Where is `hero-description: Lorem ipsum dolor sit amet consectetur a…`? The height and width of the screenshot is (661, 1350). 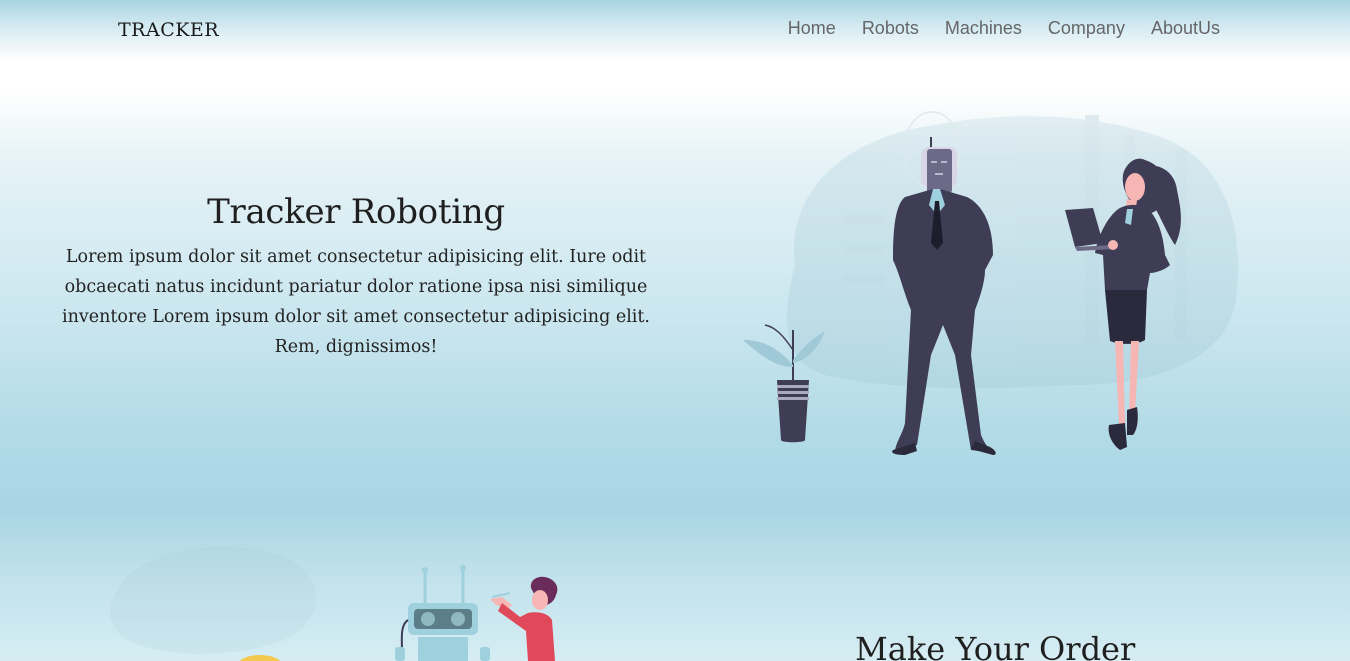
hero-description: Lorem ipsum dolor sit amet consectetur a… is located at coordinates (356, 302).